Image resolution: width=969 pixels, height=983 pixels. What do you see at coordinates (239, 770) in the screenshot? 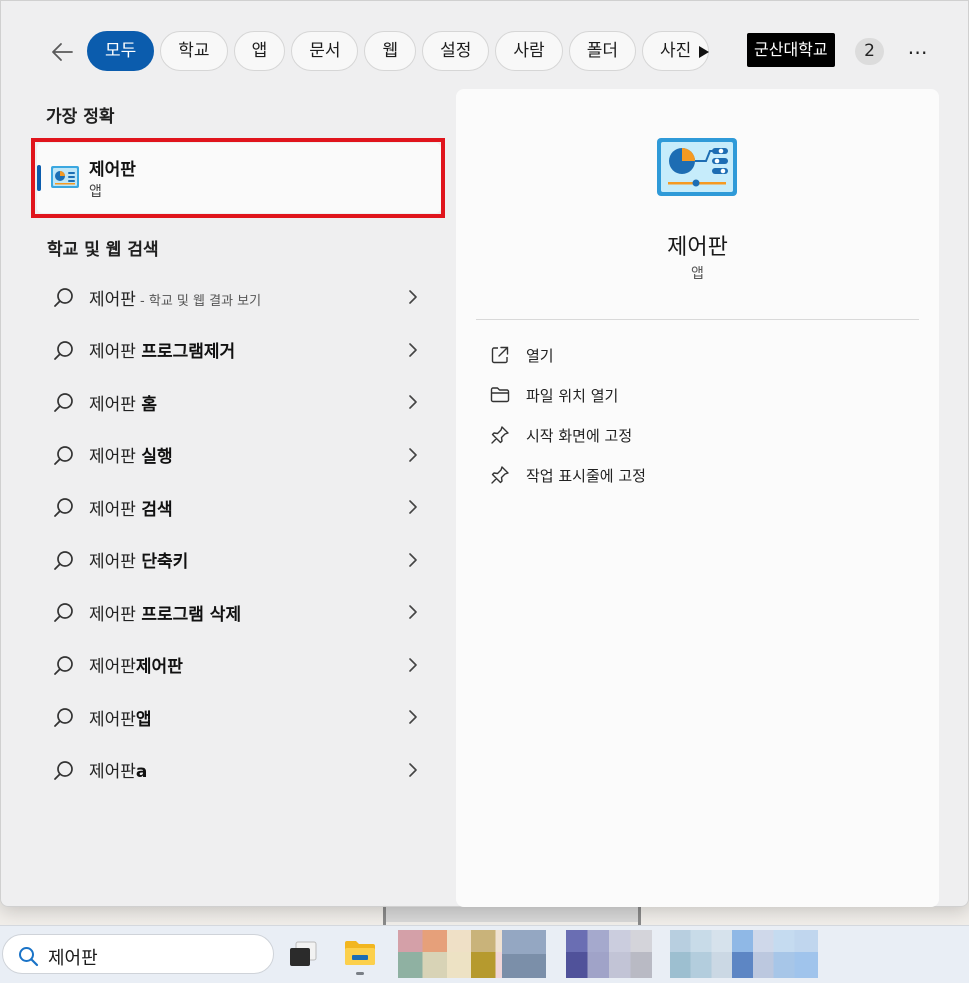
I see `search-suggestion: 제어판a` at bounding box center [239, 770].